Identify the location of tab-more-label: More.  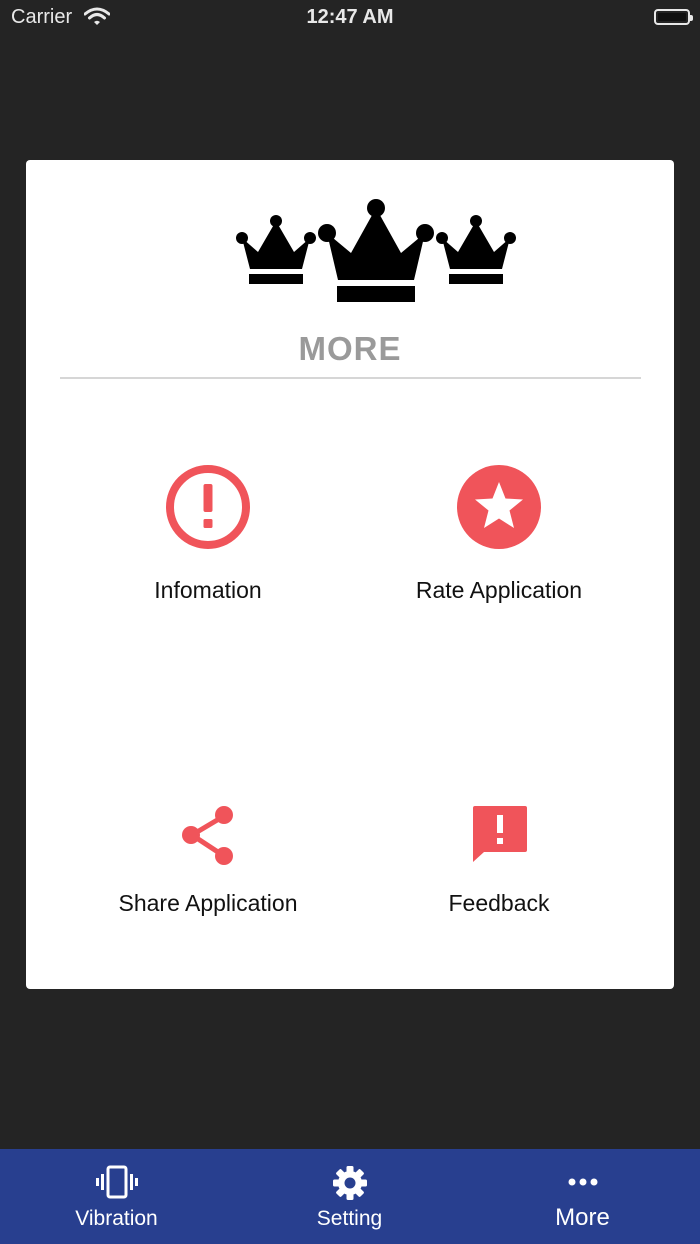
(582, 1217).